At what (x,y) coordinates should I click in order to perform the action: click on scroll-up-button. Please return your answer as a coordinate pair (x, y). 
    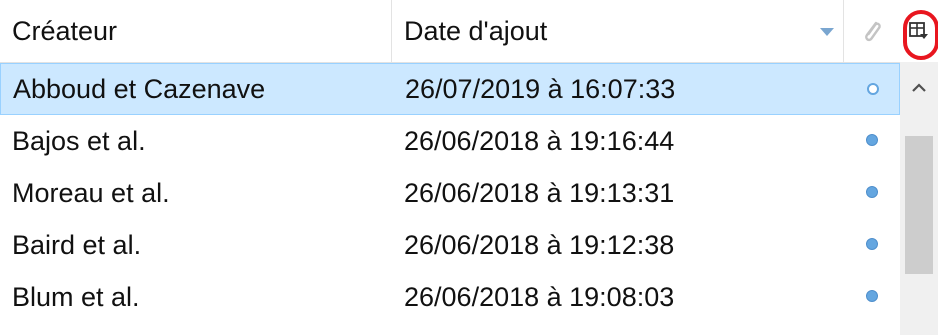
    Looking at the image, I should click on (919, 88).